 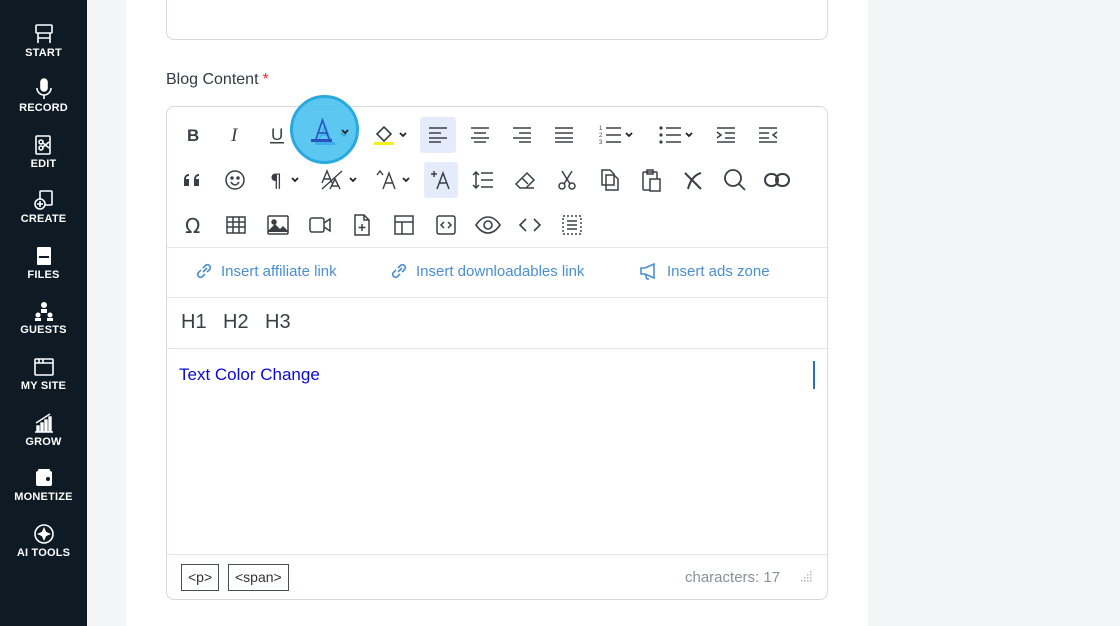 What do you see at coordinates (43, 256) in the screenshot?
I see `files-icon` at bounding box center [43, 256].